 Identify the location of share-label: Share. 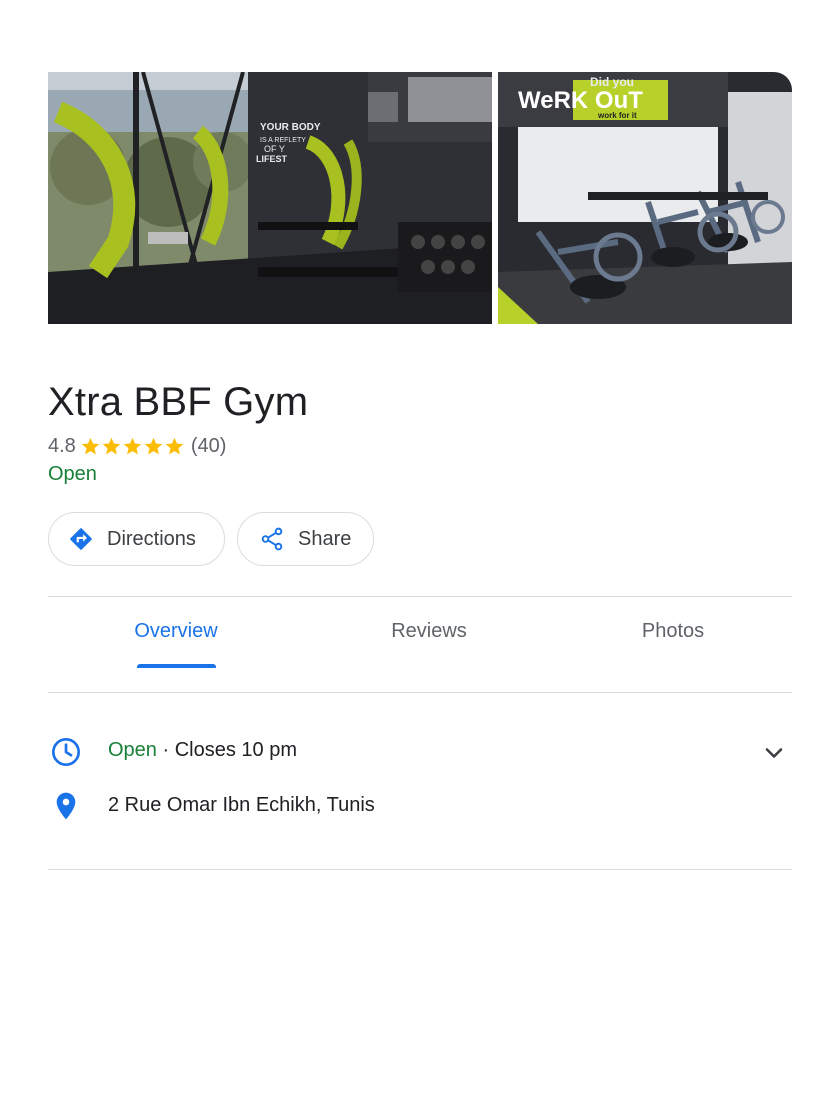
(325, 538).